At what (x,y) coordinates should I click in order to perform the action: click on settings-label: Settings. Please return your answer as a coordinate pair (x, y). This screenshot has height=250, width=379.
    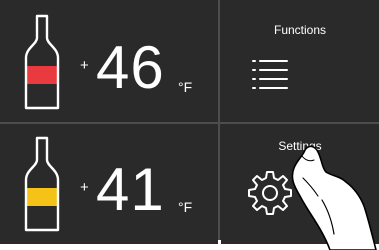
    Looking at the image, I should click on (300, 146).